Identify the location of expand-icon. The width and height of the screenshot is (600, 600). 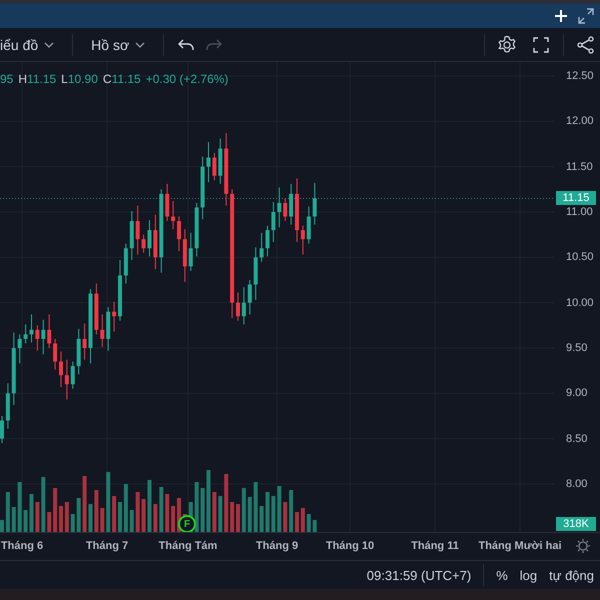
(586, 16).